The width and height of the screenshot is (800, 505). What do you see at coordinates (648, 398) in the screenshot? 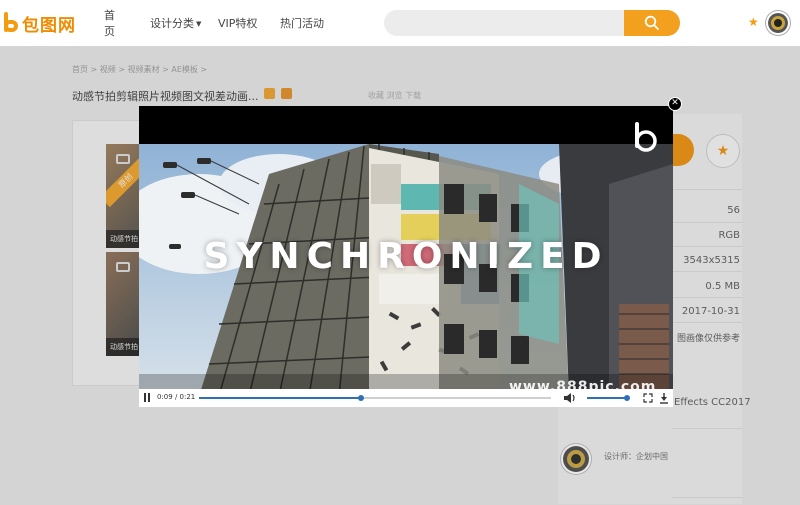
I see `fullscreen-icon` at bounding box center [648, 398].